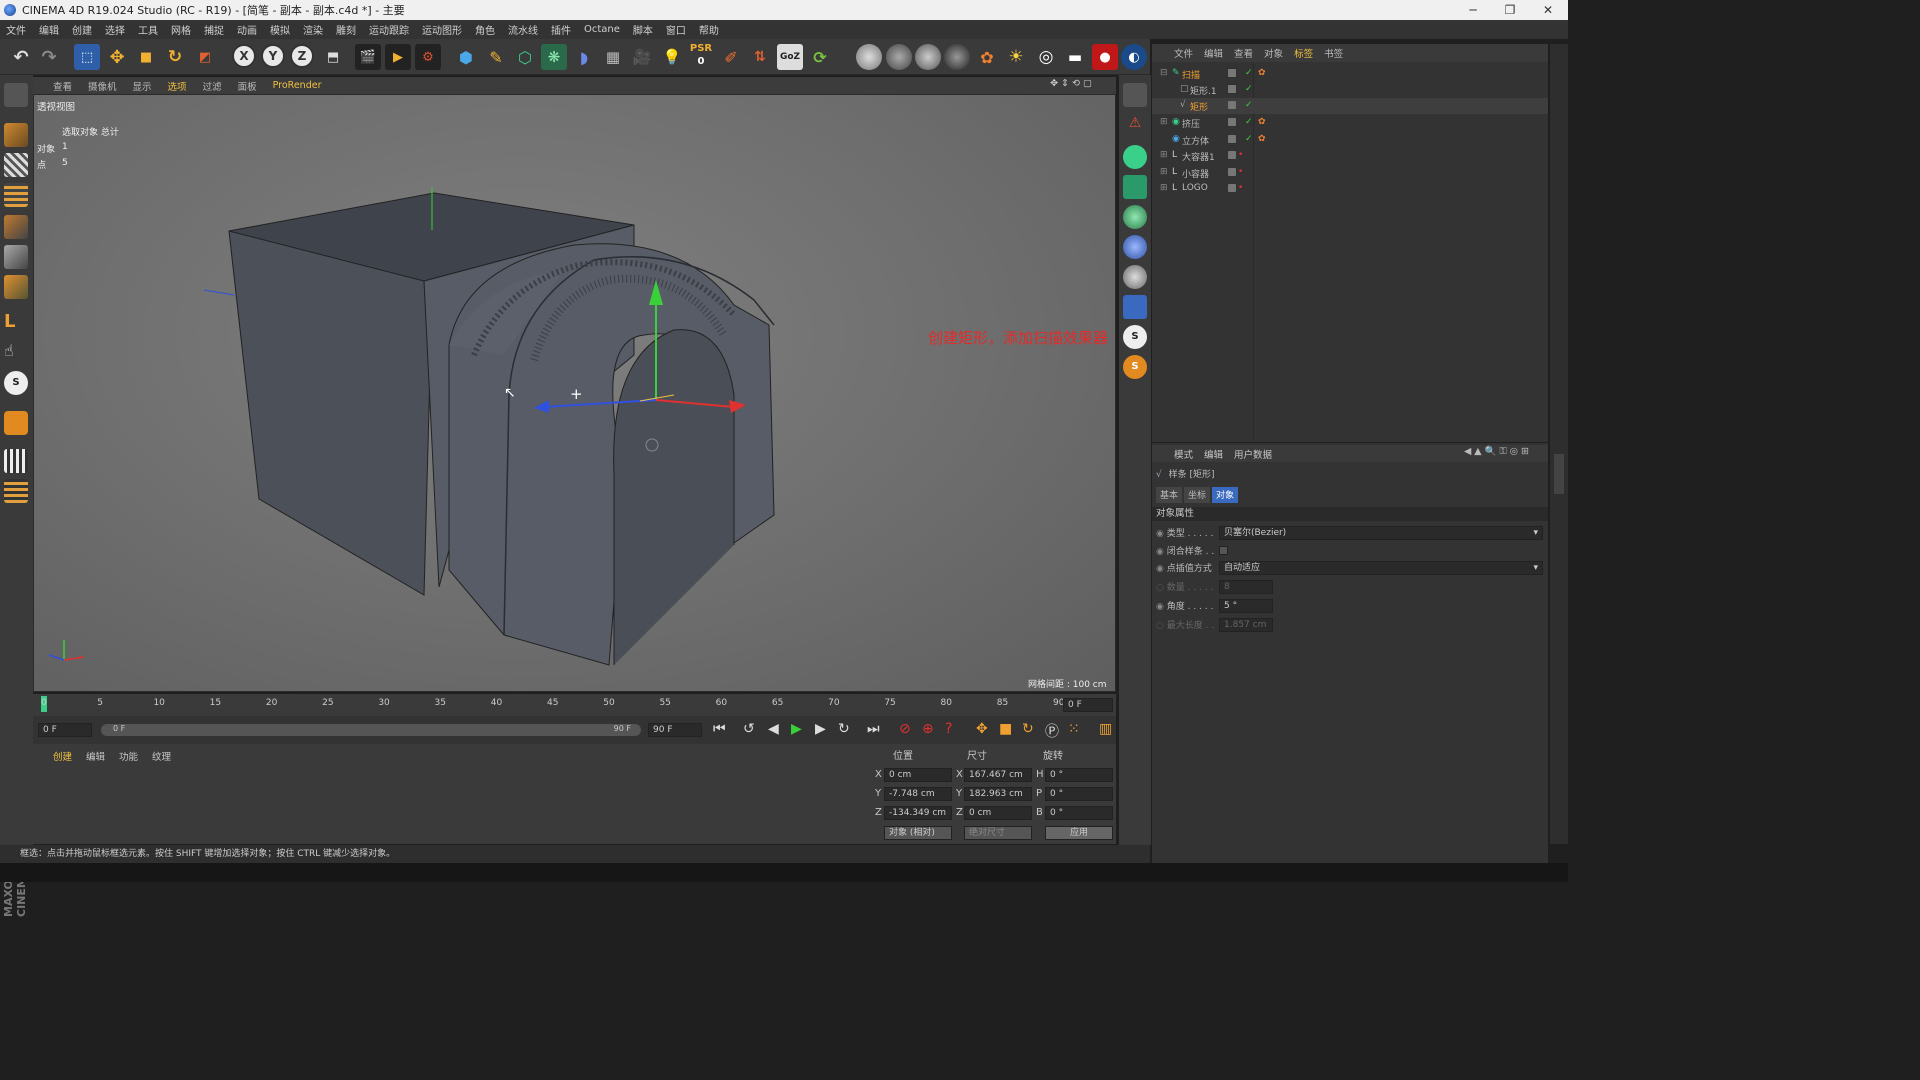 The height and width of the screenshot is (1080, 1920). Describe the element at coordinates (1135, 157) in the screenshot. I see `link-tool-icon` at that location.